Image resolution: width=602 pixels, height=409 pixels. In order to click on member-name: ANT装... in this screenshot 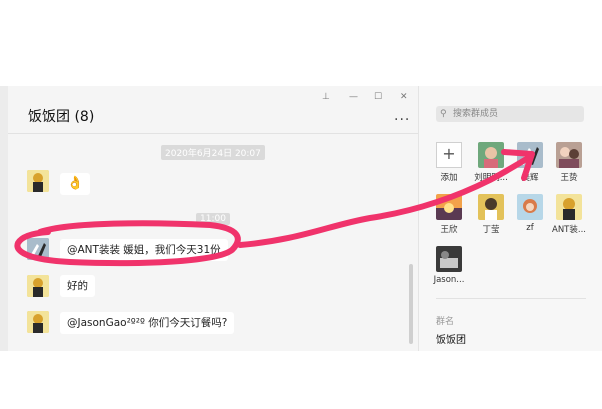, I will do `click(569, 230)`.